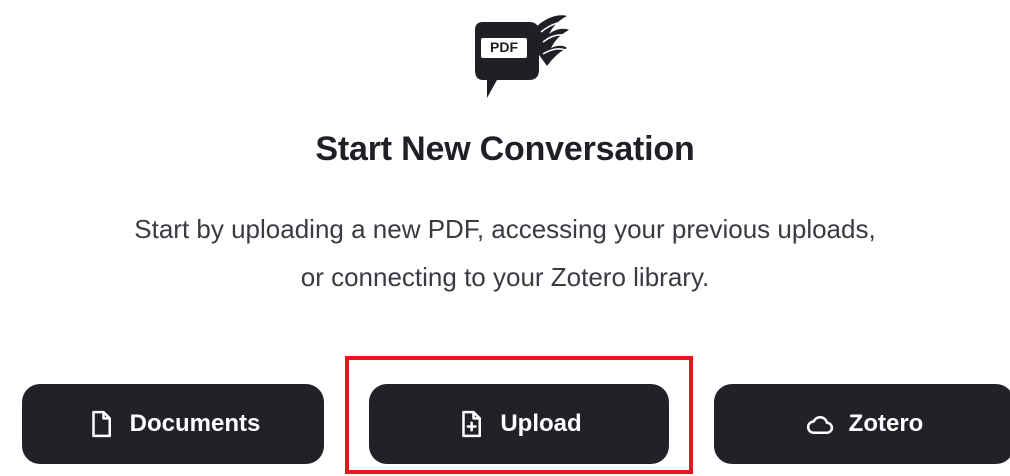  Describe the element at coordinates (519, 58) in the screenshot. I see `pdf-chat-logo-icon: PDF` at that location.